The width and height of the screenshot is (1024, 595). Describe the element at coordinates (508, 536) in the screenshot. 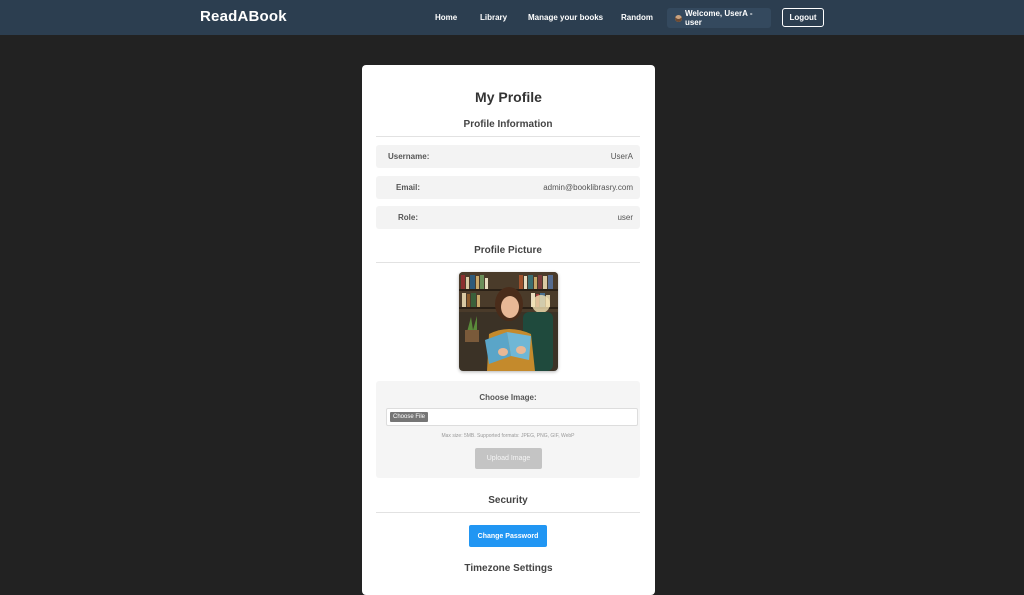

I see `change-password-button: Change Password` at that location.